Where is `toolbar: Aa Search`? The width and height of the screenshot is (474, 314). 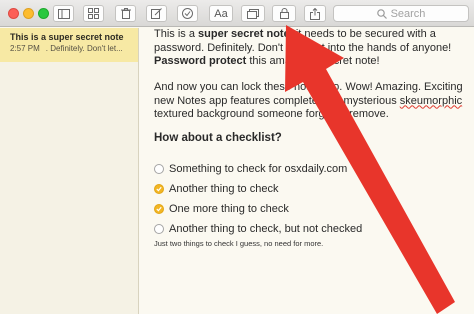
toolbar: Aa Search is located at coordinates (237, 13).